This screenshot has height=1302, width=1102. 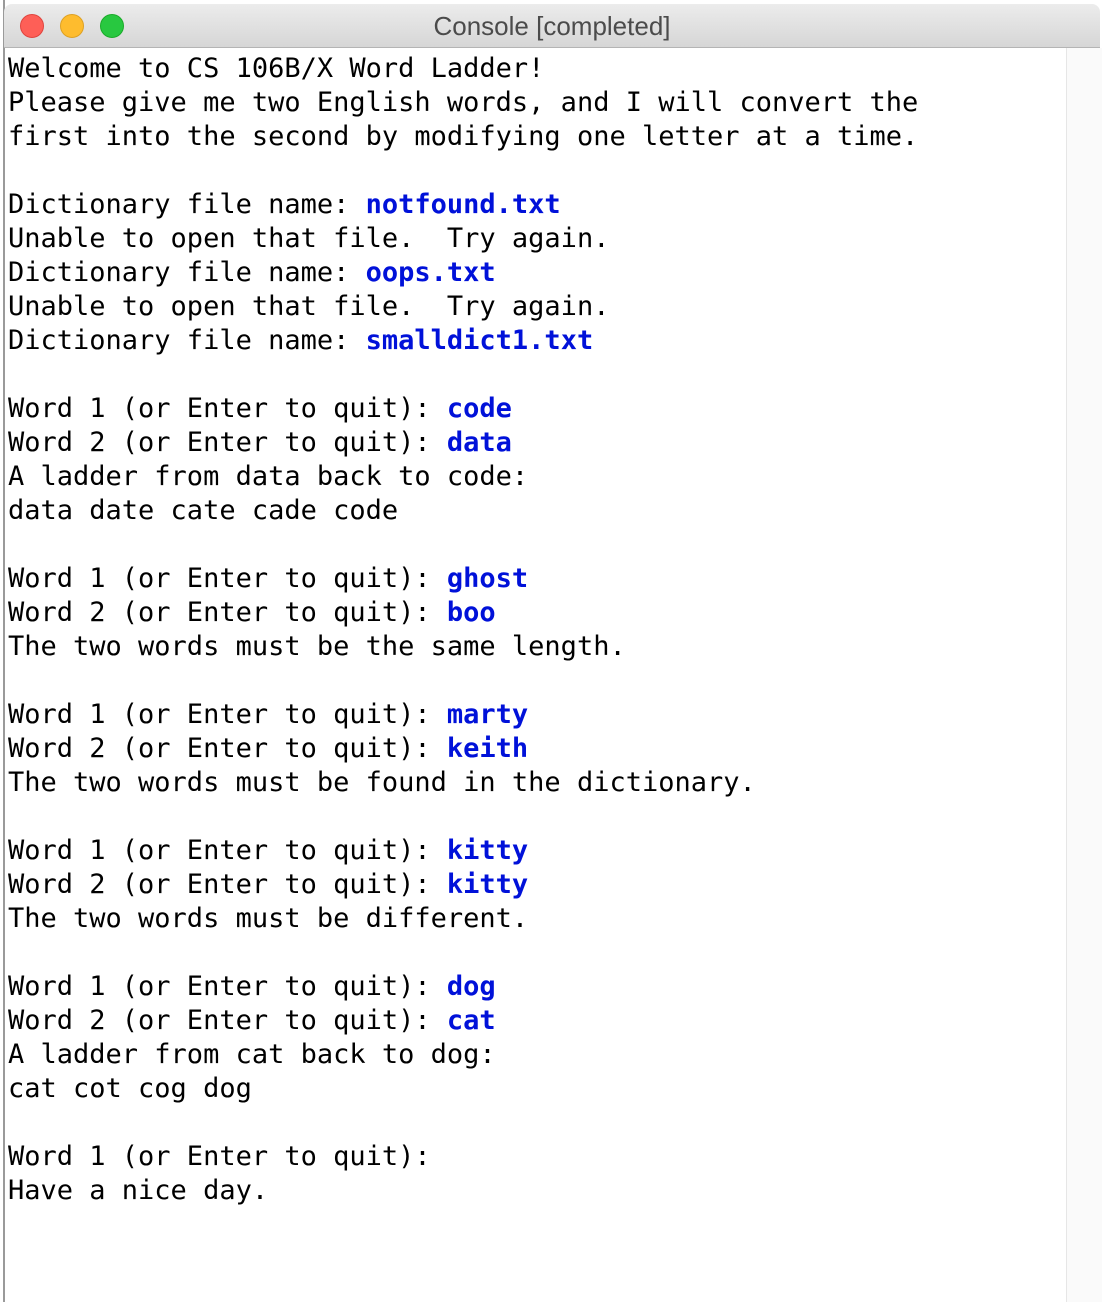 What do you see at coordinates (471, 612) in the screenshot?
I see `user-input: boo` at bounding box center [471, 612].